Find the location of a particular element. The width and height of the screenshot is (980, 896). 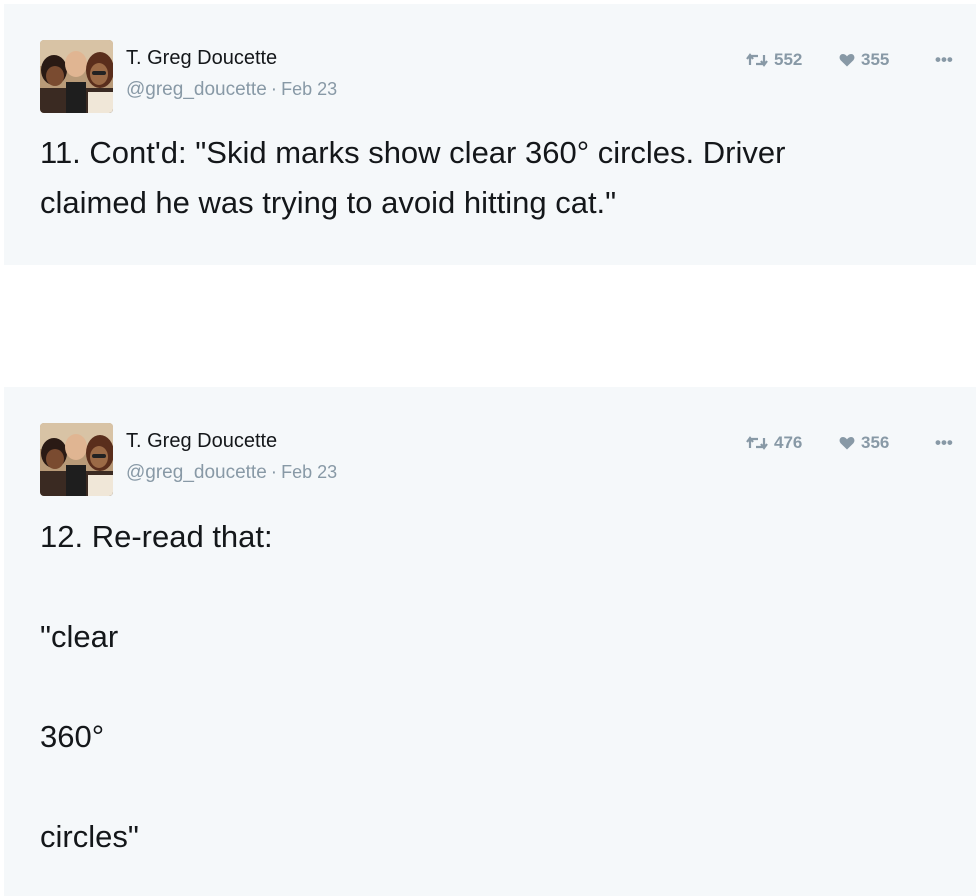

retweet-count: 476 is located at coordinates (788, 442).